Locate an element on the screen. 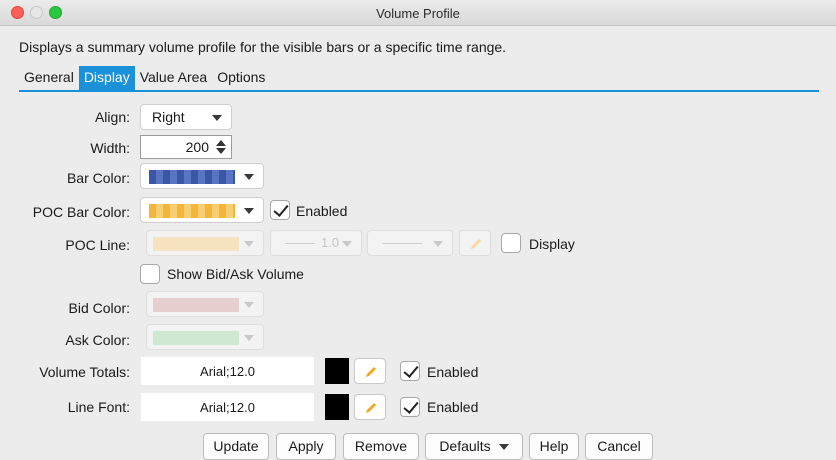 The width and height of the screenshot is (836, 460). defaults-button: Defaults is located at coordinates (474, 446).